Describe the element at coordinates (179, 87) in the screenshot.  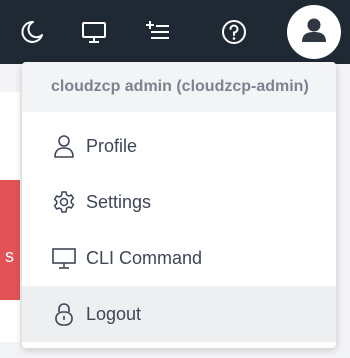
I see `user-menu-header: cloudzcp admin (cloudzcp-admin)` at that location.